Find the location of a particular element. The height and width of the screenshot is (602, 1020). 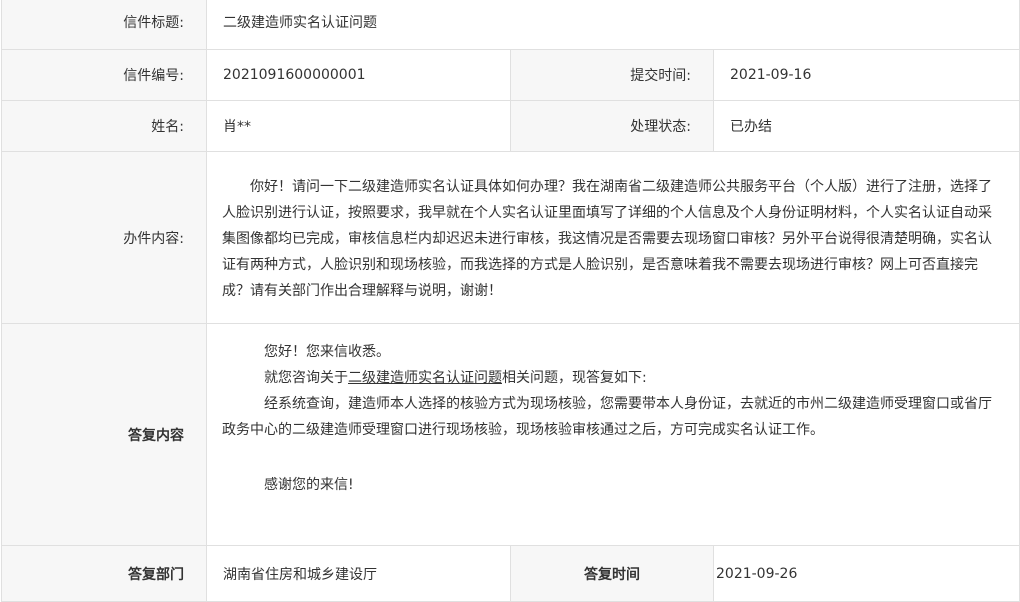

reply-topic-link: 二级建造师实名认证问题 is located at coordinates (425, 378).